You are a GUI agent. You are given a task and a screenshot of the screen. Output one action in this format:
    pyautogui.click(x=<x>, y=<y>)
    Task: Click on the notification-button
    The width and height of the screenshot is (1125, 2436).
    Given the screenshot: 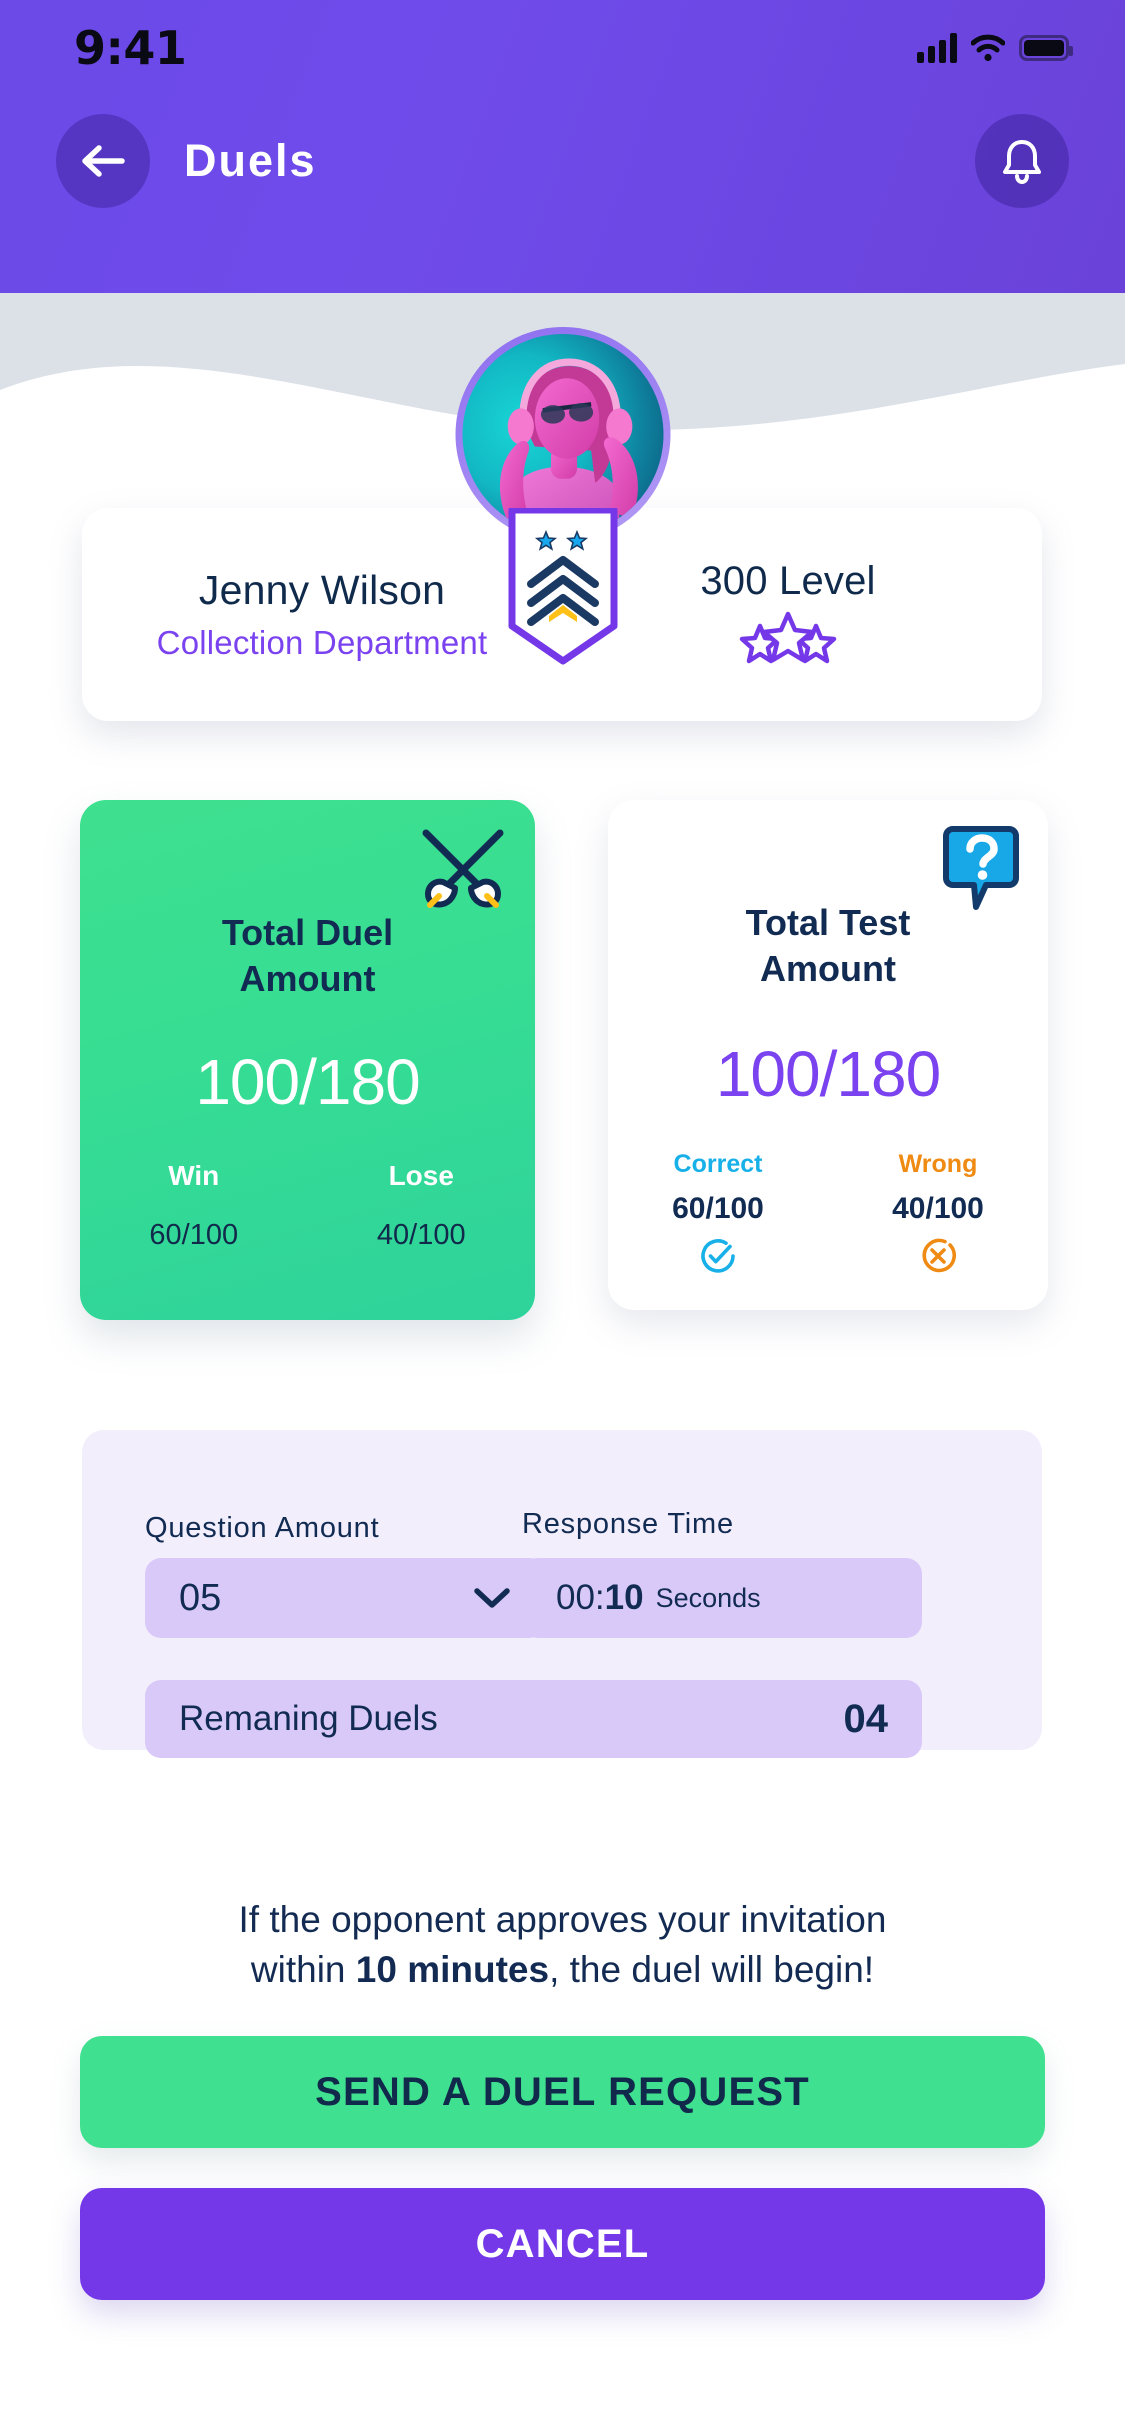 What is the action you would take?
    pyautogui.click(x=1022, y=161)
    